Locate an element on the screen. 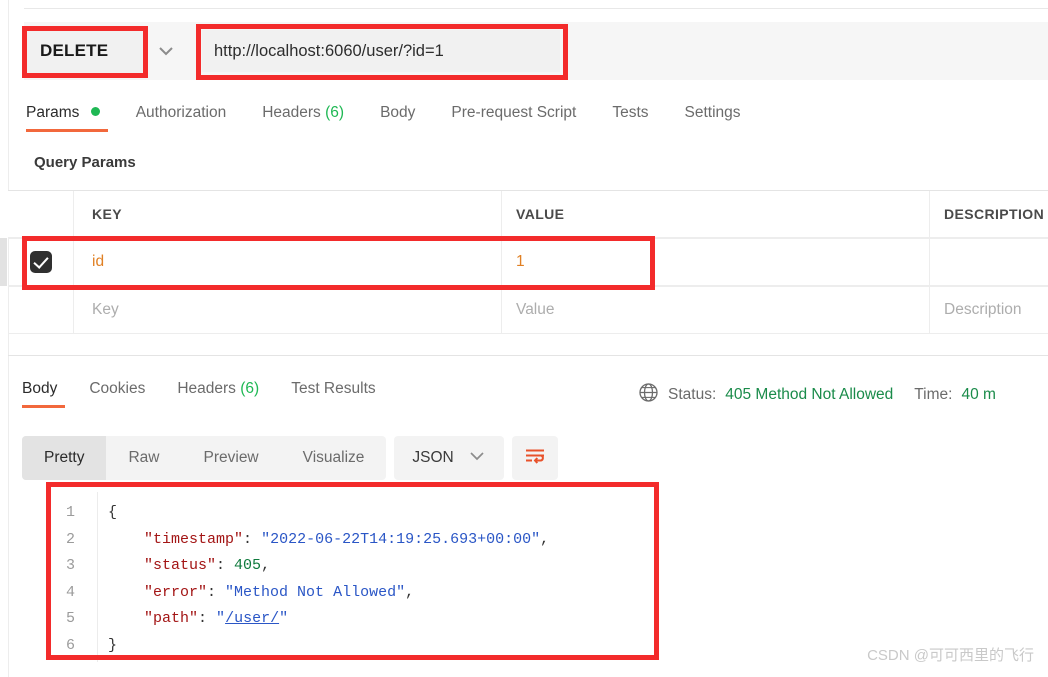 This screenshot has height=677, width=1048. viewer-mode-visualize: Visualize is located at coordinates (334, 458).